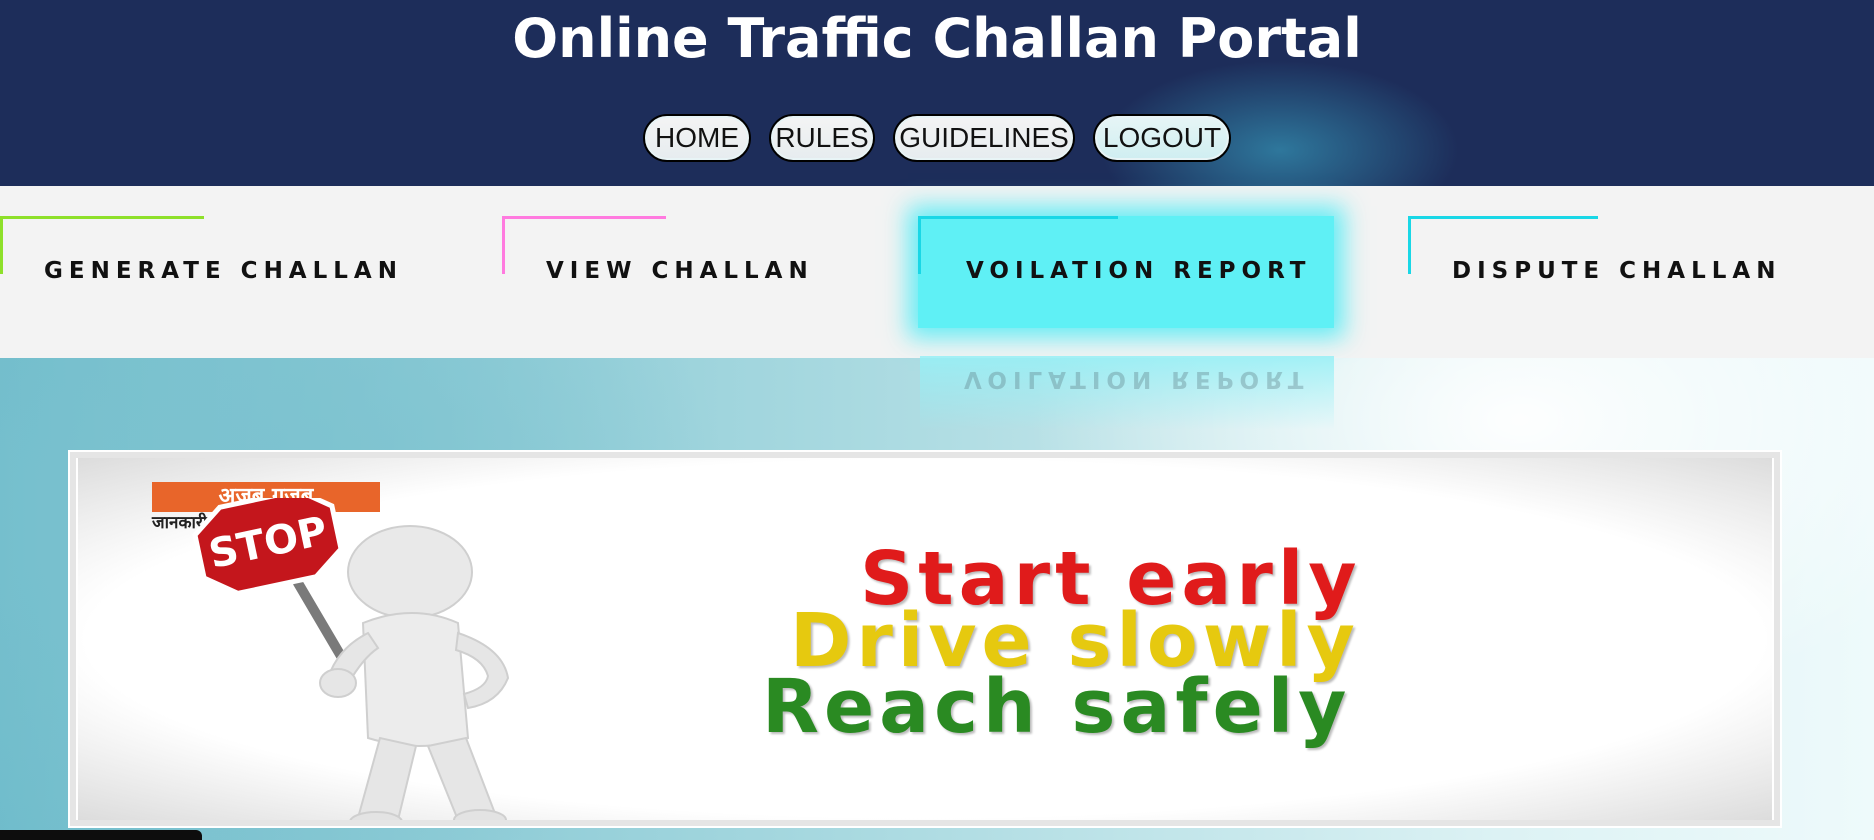 This screenshot has height=840, width=1874. What do you see at coordinates (351, 659) in the screenshot?
I see `stop-figure-illustration: STOP` at bounding box center [351, 659].